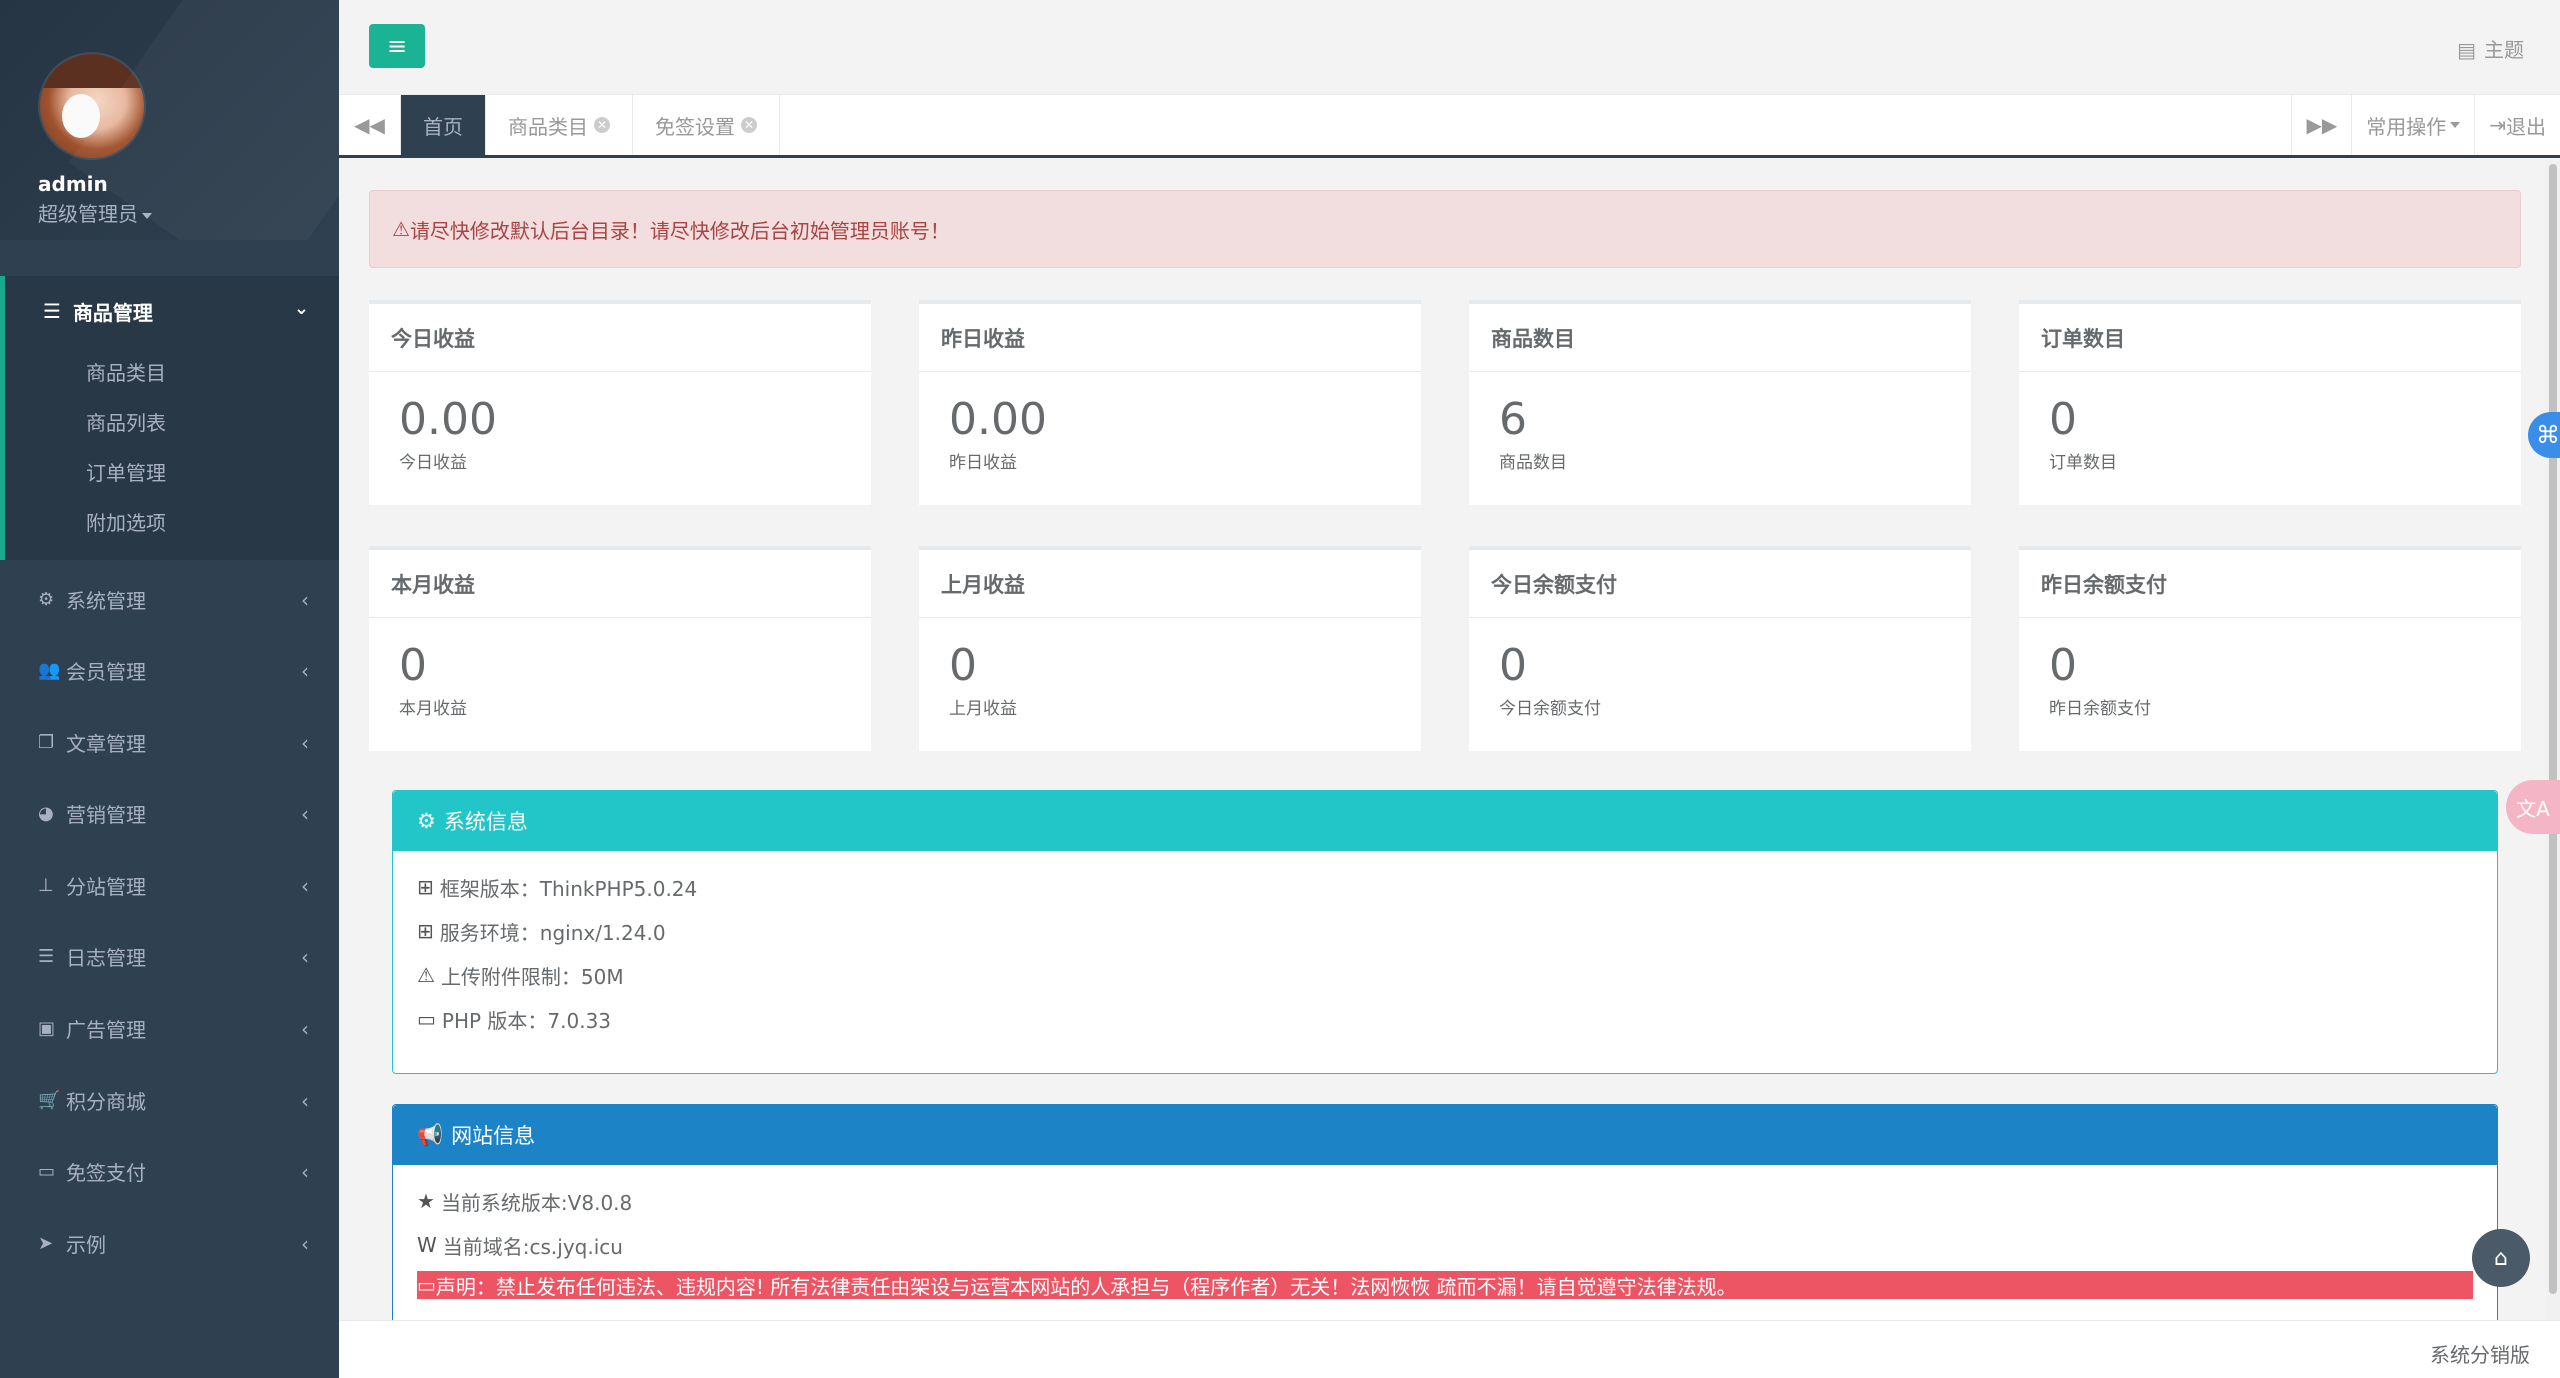 This screenshot has height=1378, width=2560. What do you see at coordinates (983, 463) in the screenshot?
I see `stat-card-label: 昨日收益` at bounding box center [983, 463].